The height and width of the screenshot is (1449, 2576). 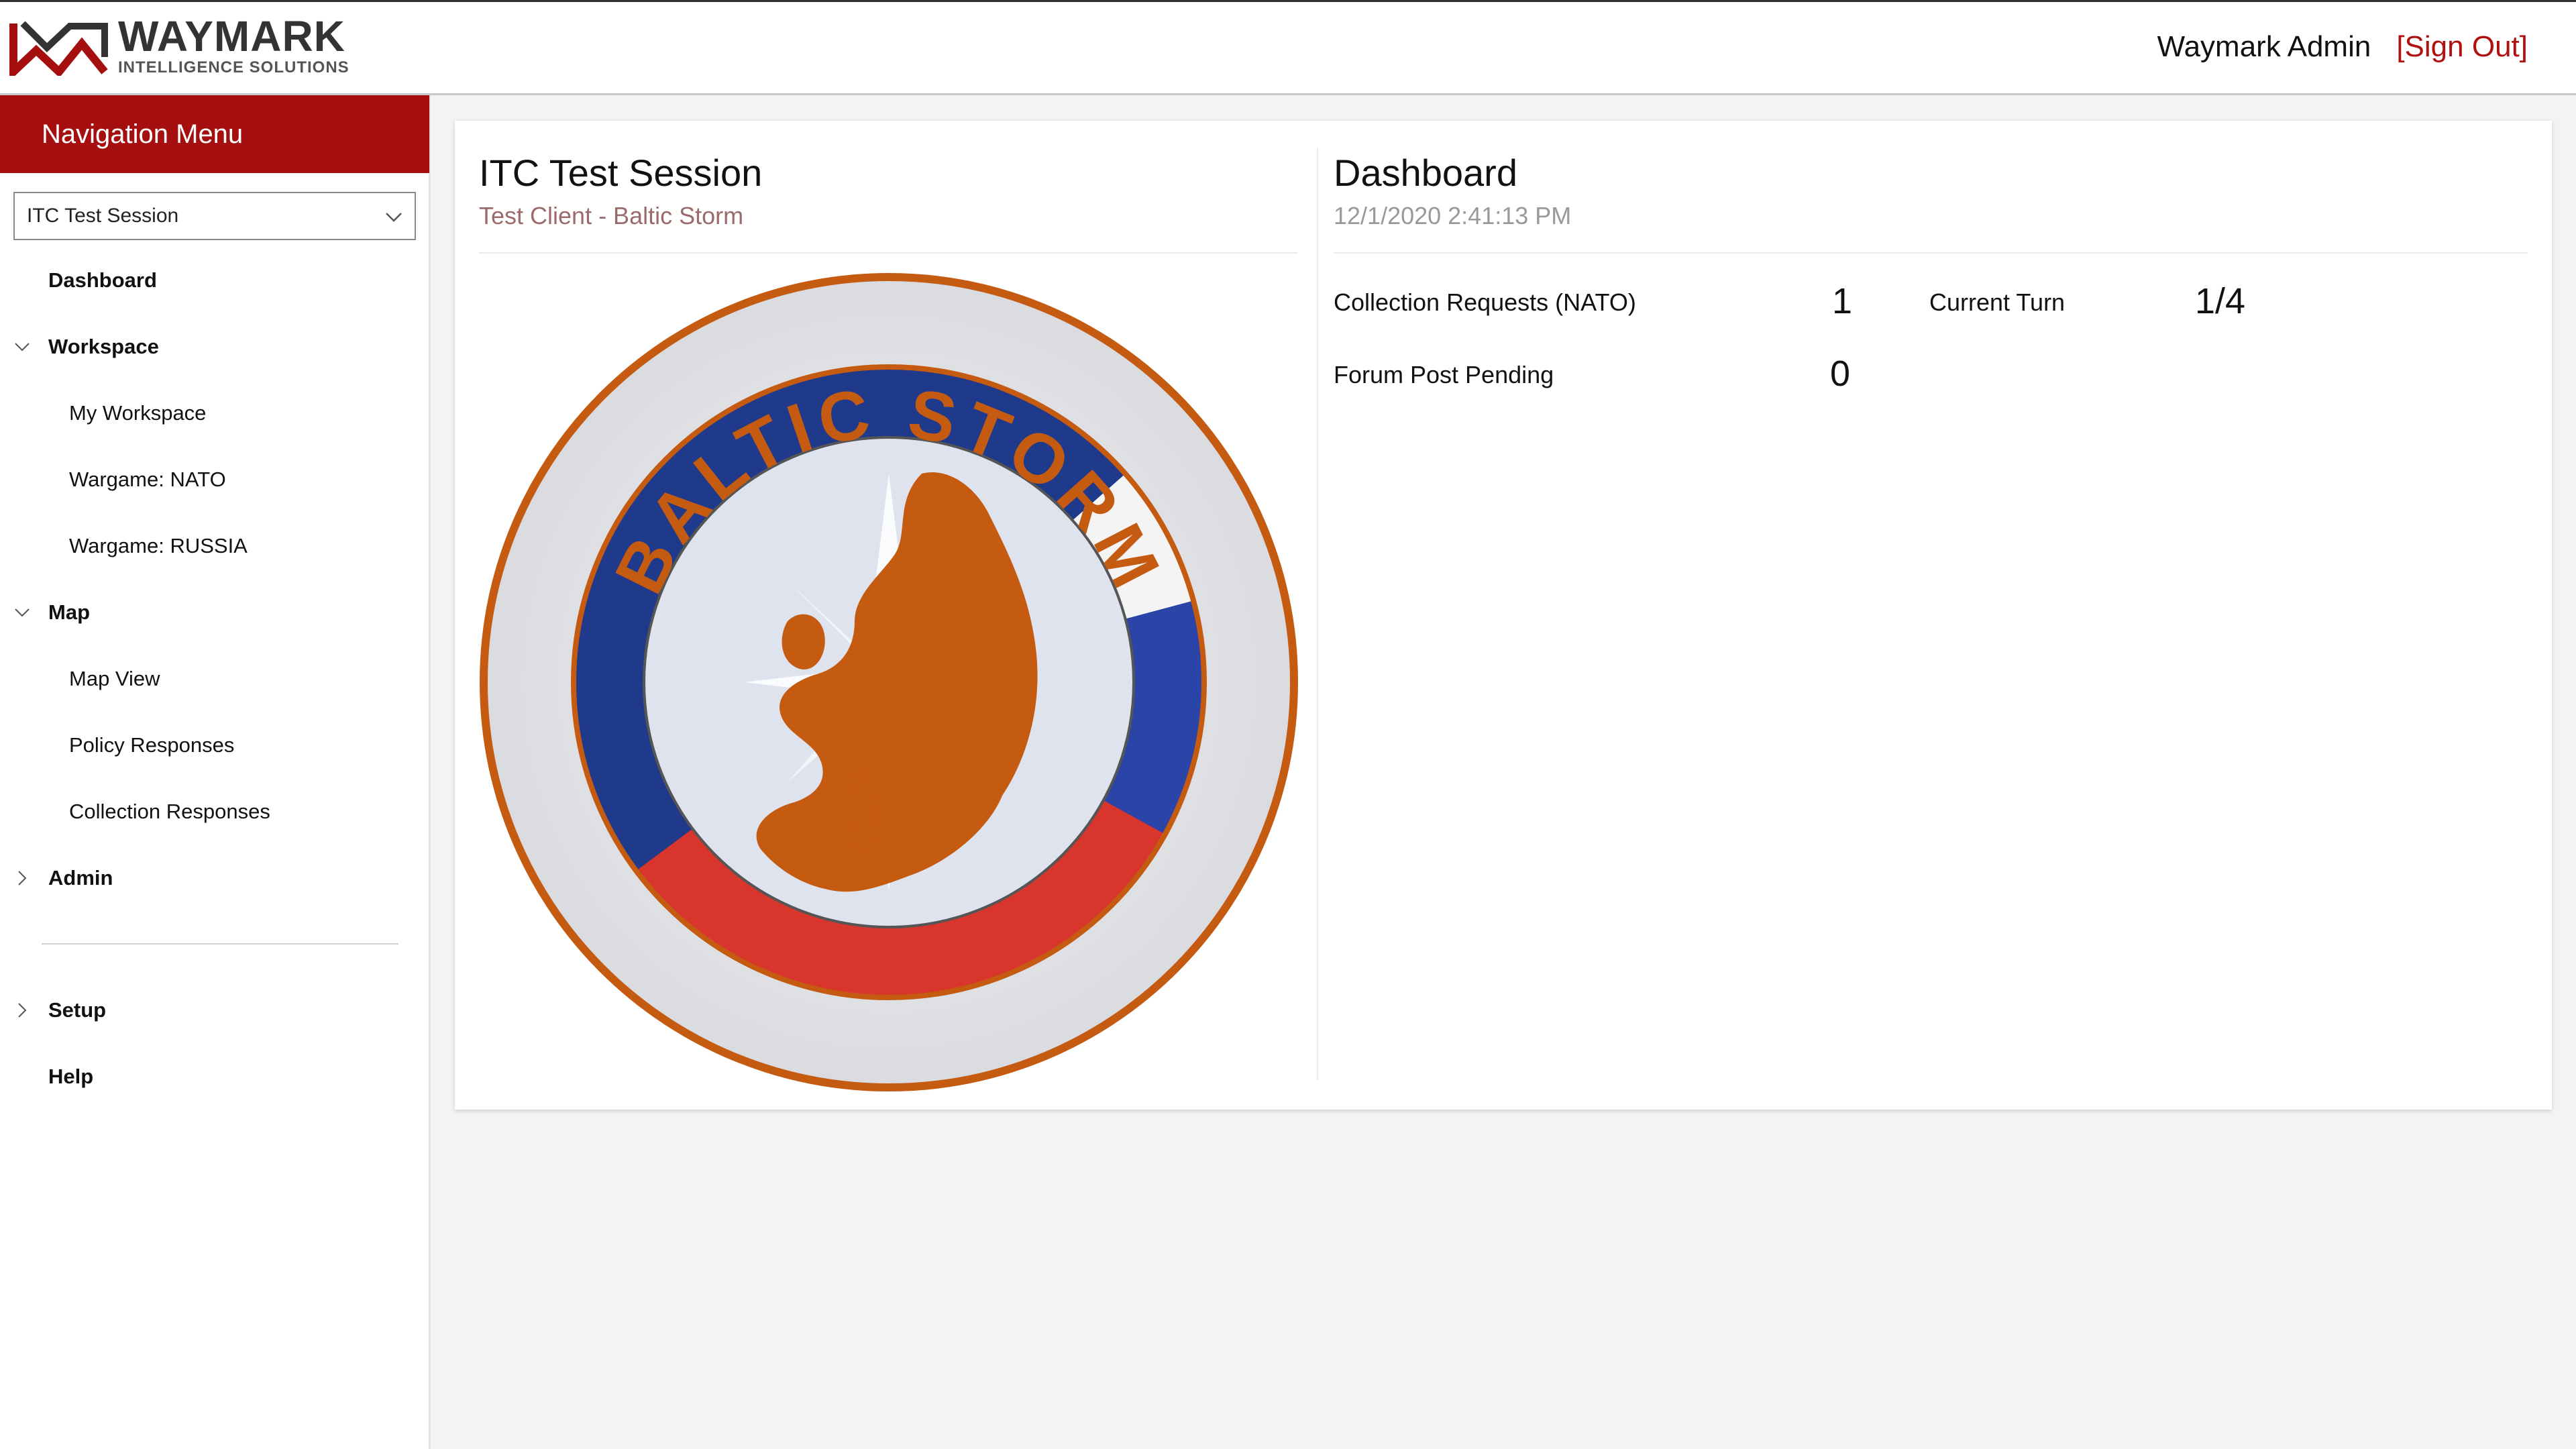 What do you see at coordinates (80, 878) in the screenshot?
I see `nav-item-label: Admin` at bounding box center [80, 878].